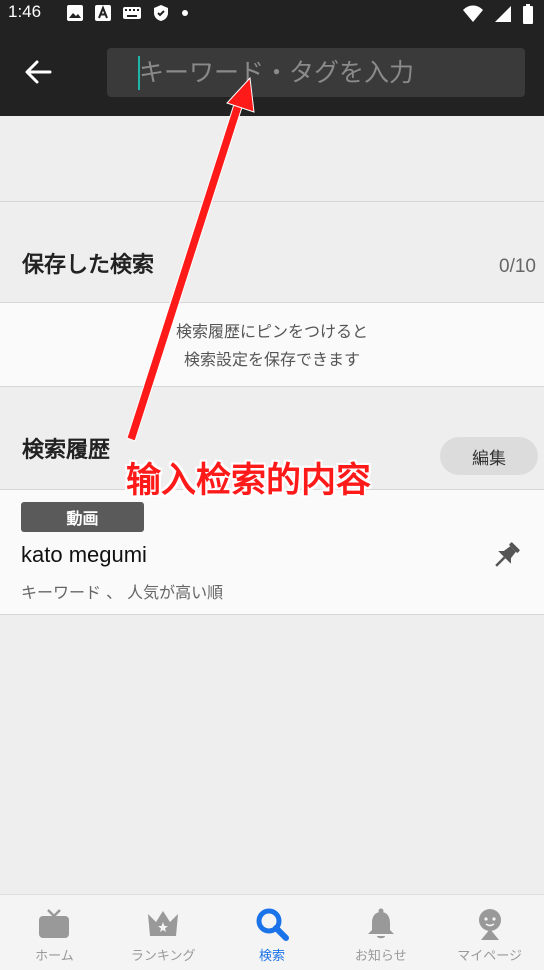  What do you see at coordinates (272, 13) in the screenshot?
I see `status-bar: 1:46` at bounding box center [272, 13].